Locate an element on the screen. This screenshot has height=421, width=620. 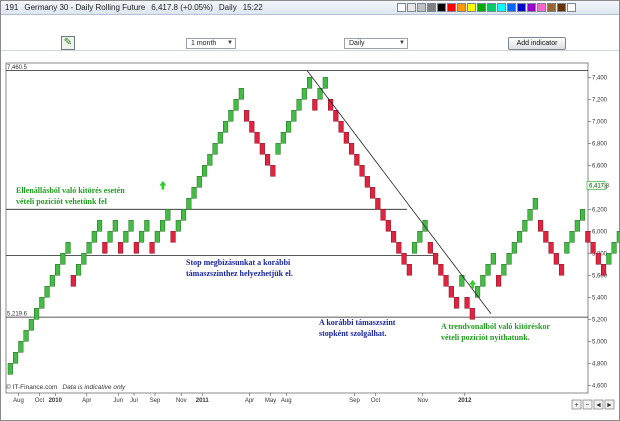
current-price-label: 6,417.8 is located at coordinates (599, 186).